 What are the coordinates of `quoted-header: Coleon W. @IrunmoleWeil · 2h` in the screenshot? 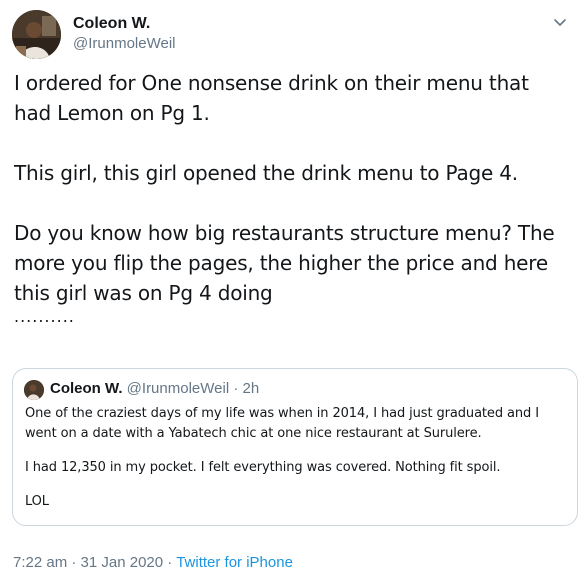 It's located at (154, 389).